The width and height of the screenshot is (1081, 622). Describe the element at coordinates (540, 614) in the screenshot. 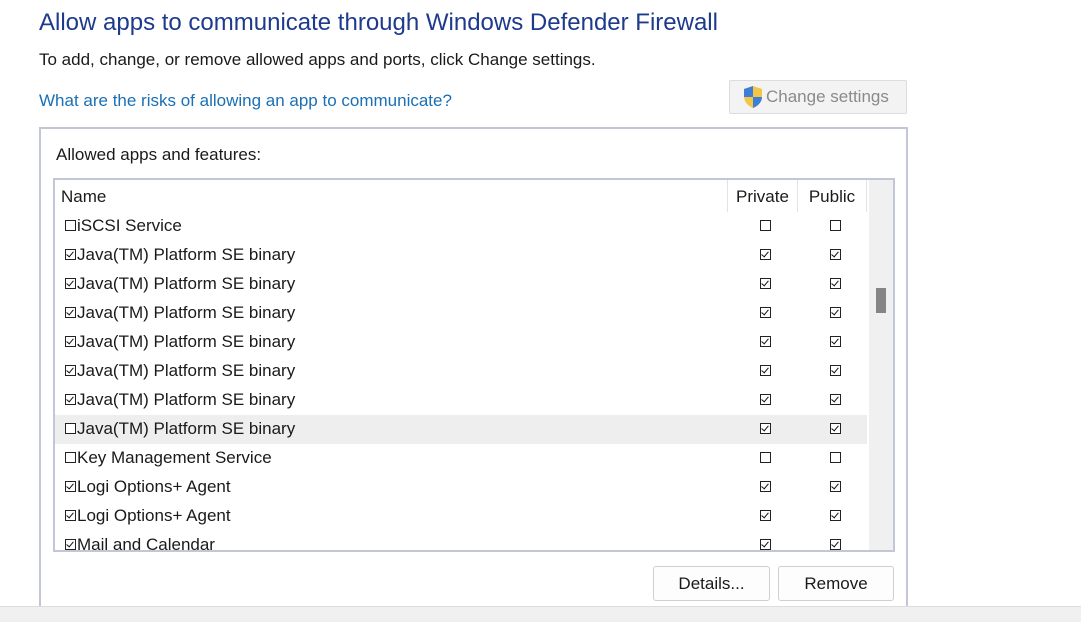

I see `window-bottom-bar` at that location.